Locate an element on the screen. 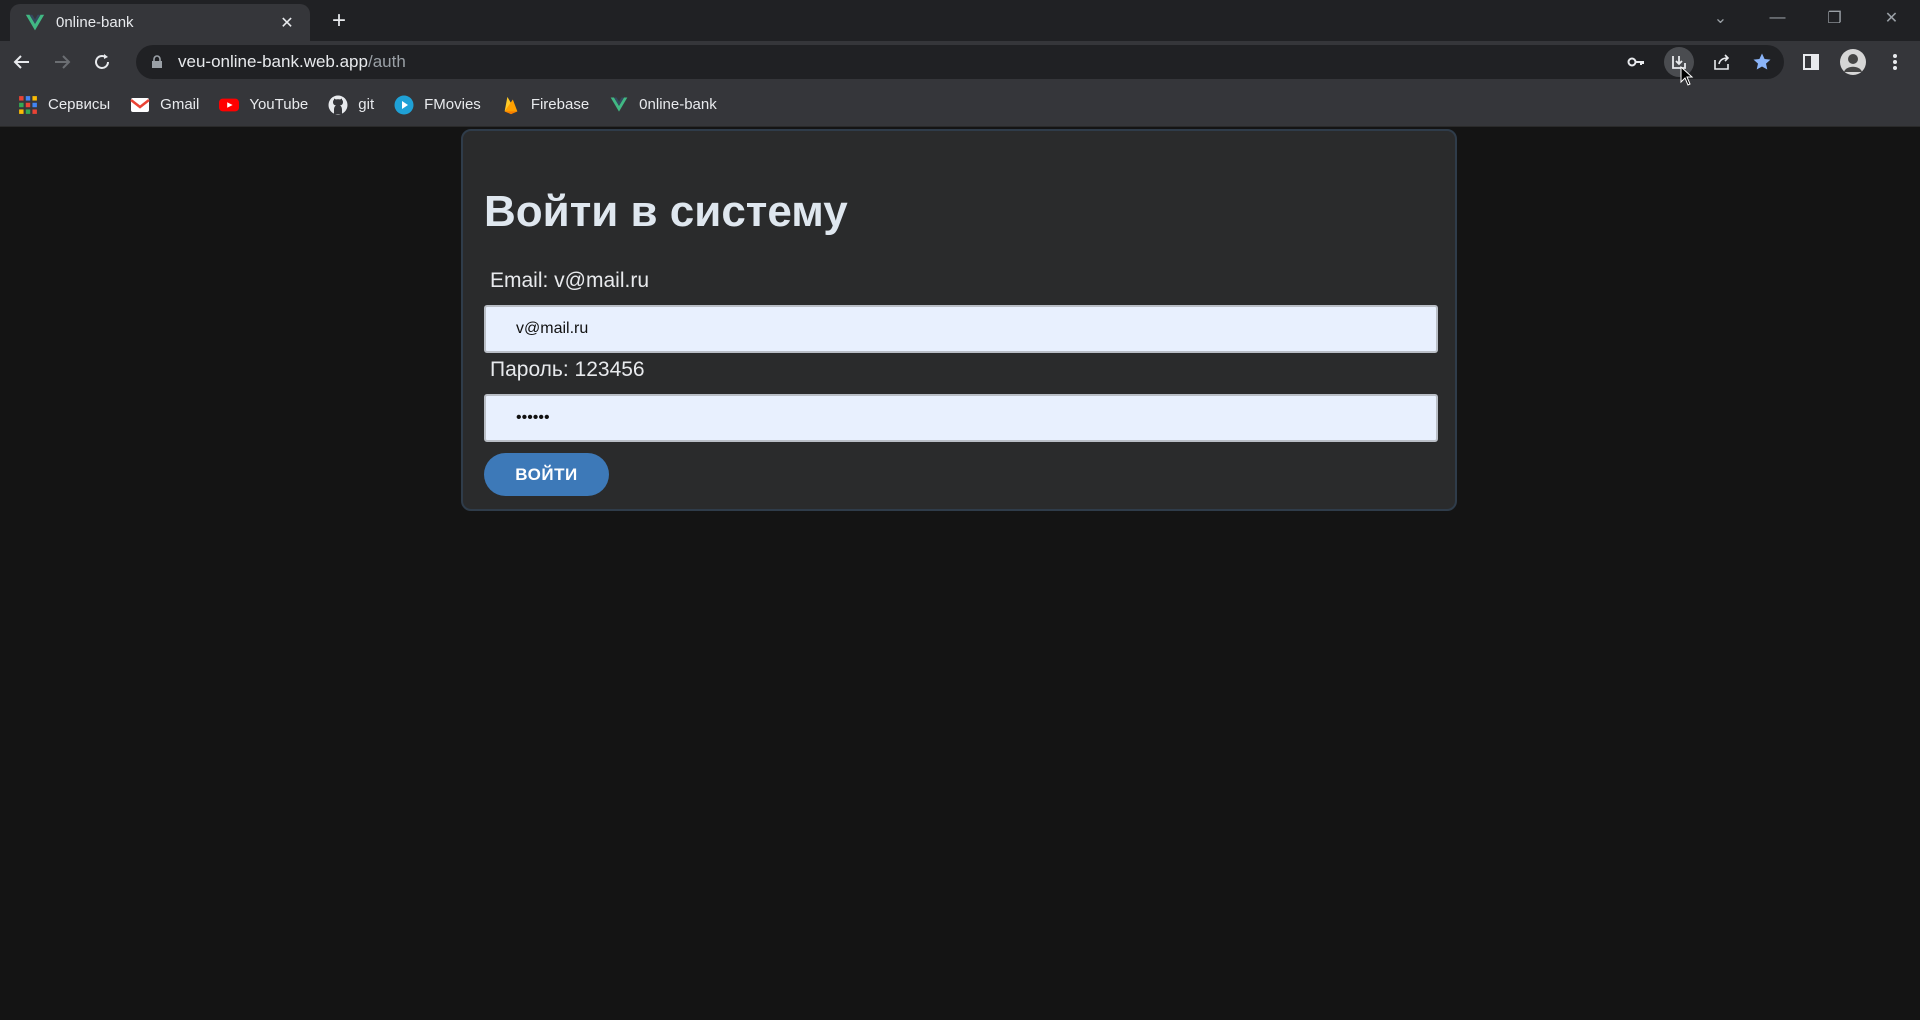 Image resolution: width=1920 pixels, height=1020 pixels. youtube-icon is located at coordinates (229, 104).